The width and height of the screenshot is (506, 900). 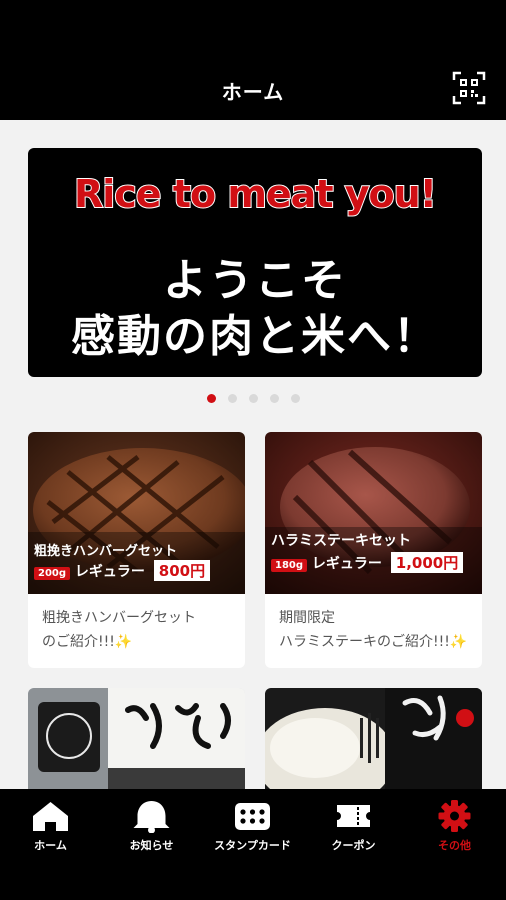 What do you see at coordinates (353, 816) in the screenshot?
I see `coupon-icon` at bounding box center [353, 816].